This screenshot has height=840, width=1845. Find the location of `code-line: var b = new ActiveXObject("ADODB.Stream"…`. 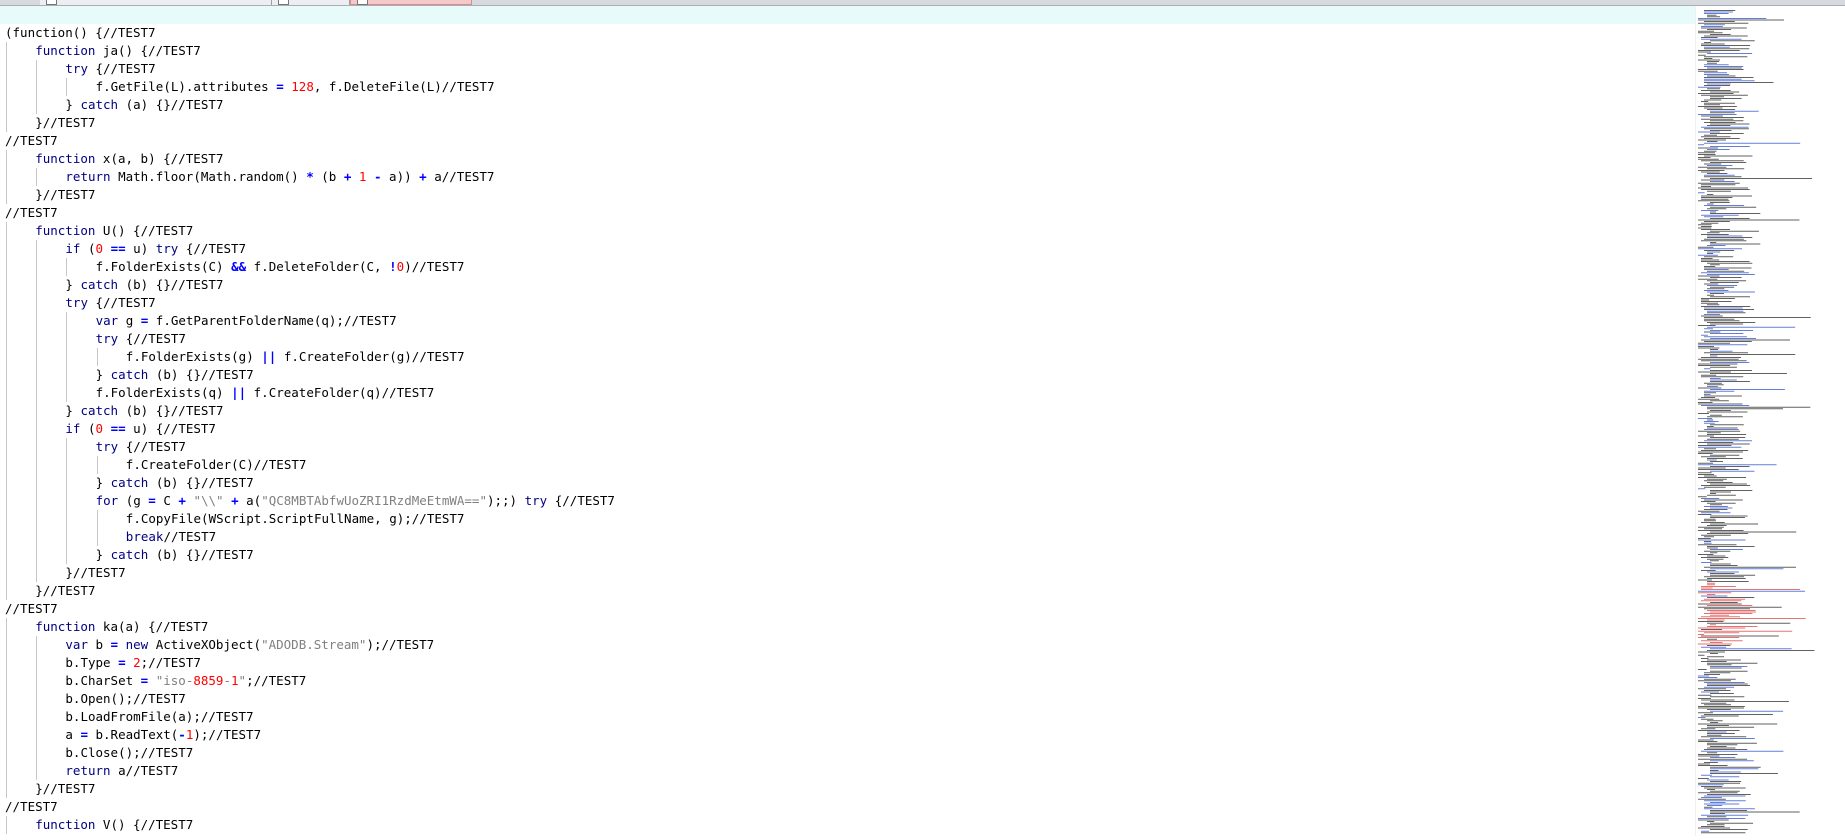

code-line: var b = new ActiveXObject("ADODB.Stream"… is located at coordinates (847, 645).